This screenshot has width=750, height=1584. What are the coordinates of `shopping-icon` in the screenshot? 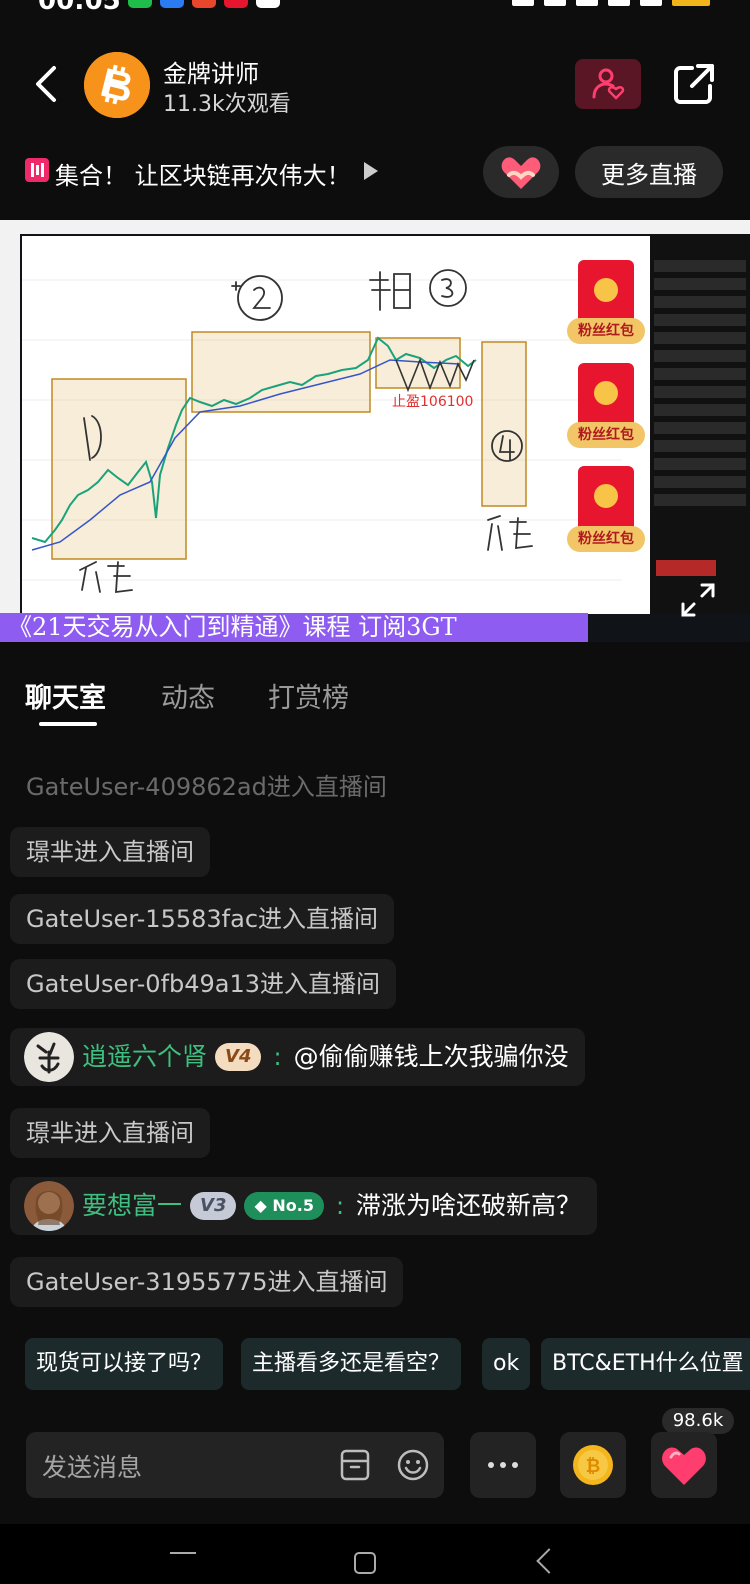 It's located at (204, 4).